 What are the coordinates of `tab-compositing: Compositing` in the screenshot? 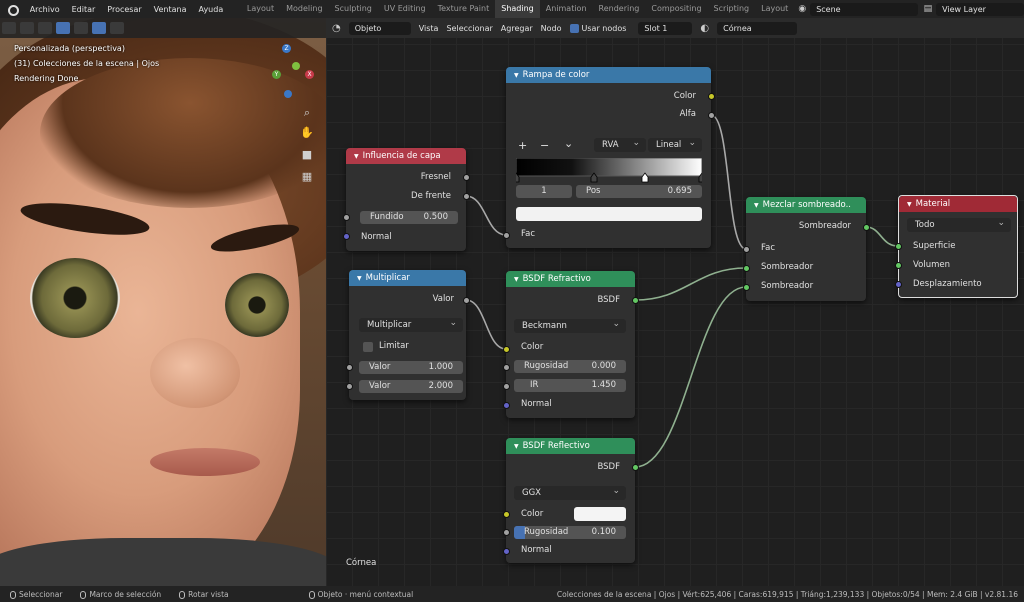 It's located at (676, 9).